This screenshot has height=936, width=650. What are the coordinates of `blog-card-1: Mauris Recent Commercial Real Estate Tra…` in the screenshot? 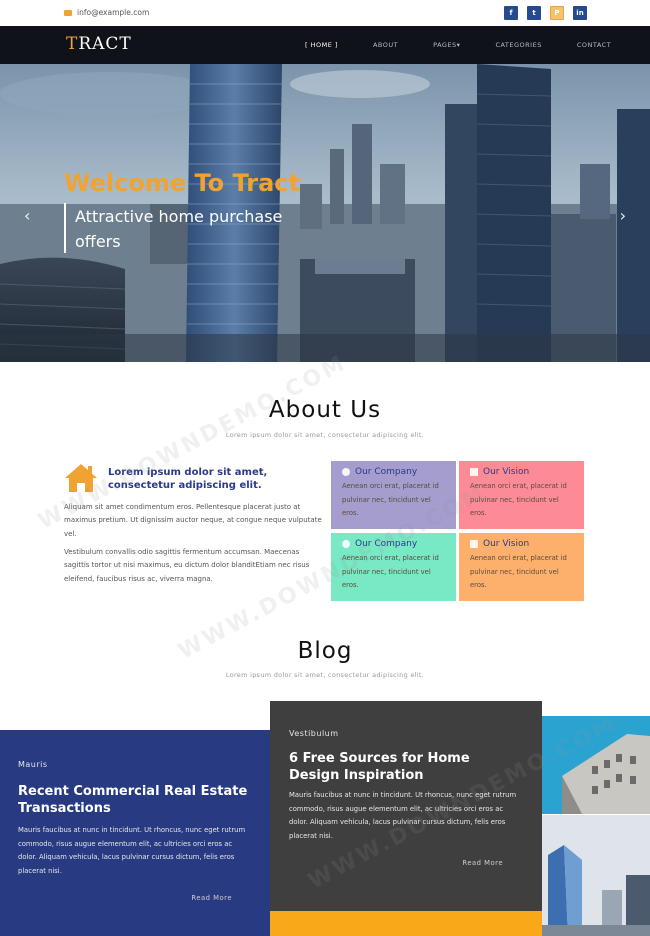 It's located at (135, 833).